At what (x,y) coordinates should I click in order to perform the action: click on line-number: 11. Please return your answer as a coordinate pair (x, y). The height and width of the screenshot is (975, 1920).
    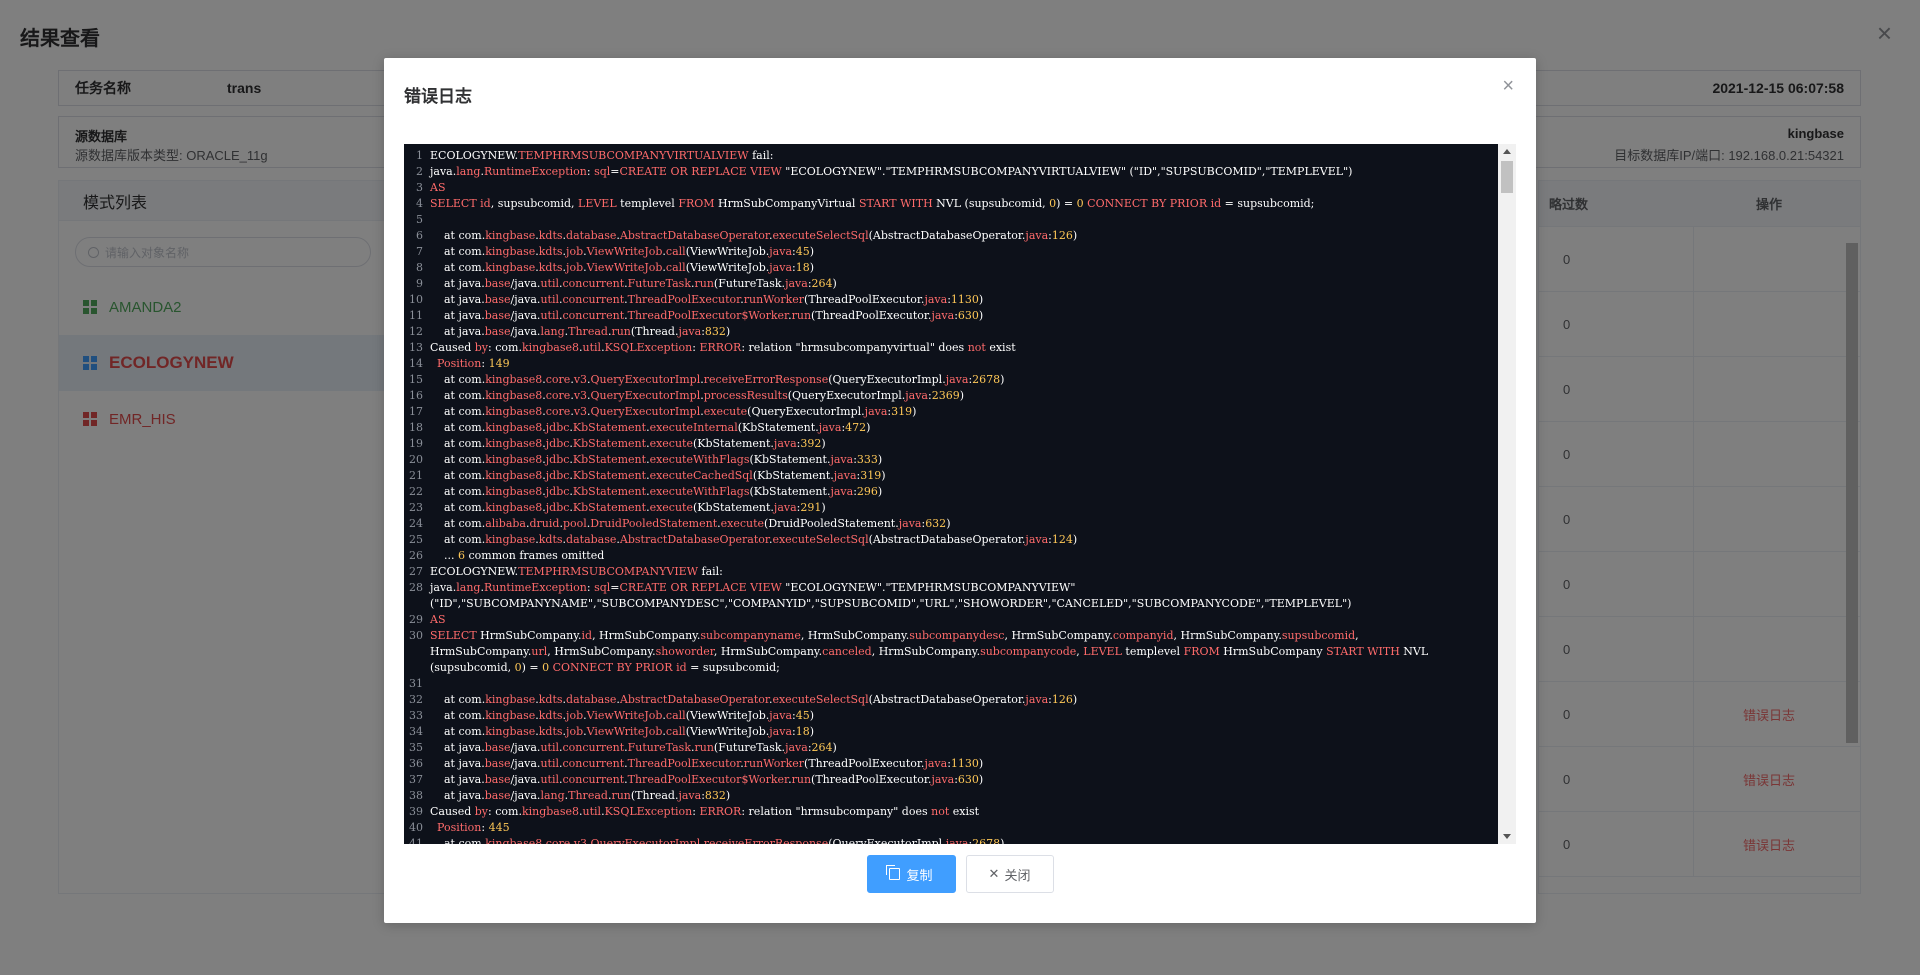
    Looking at the image, I should click on (416, 315).